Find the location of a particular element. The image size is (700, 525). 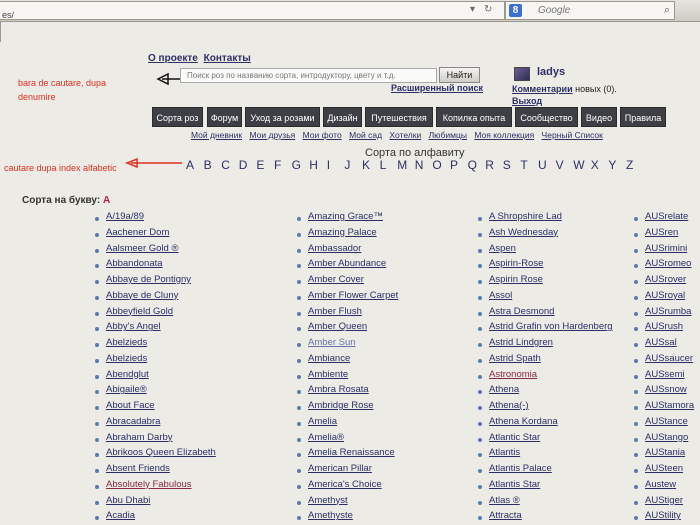

letter-link-q: Q is located at coordinates (472, 165).